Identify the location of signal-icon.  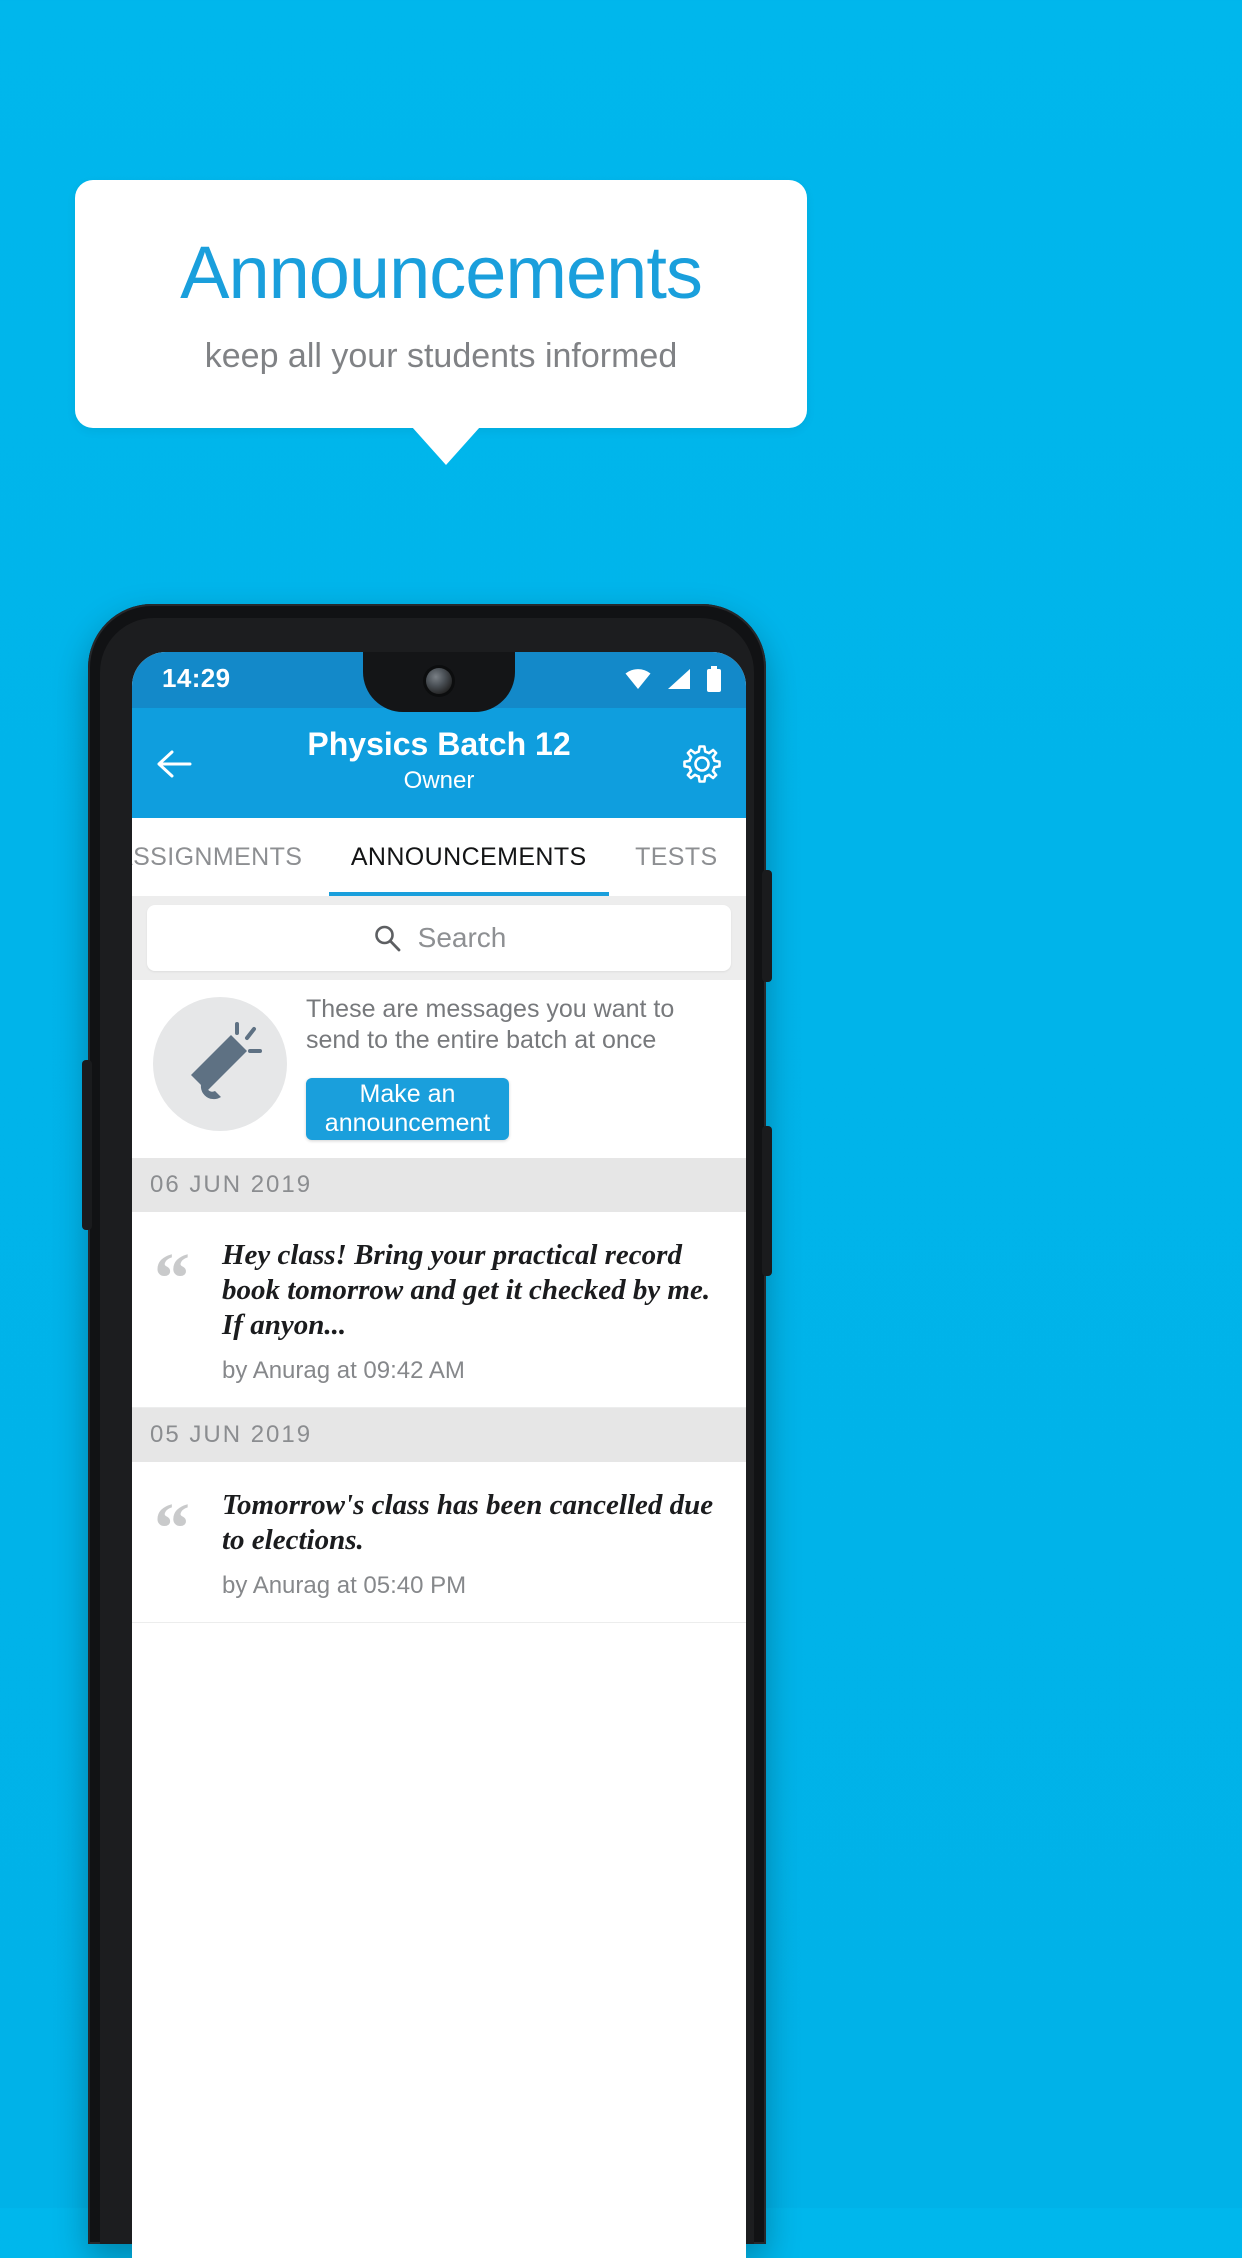
(679, 679).